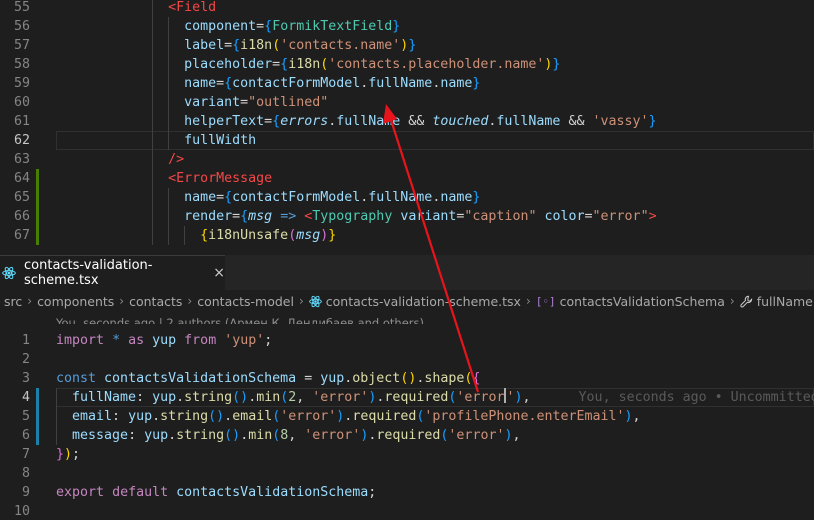  What do you see at coordinates (196, 235) in the screenshot?
I see `code-content: {i18nUnsafe(msg)}` at bounding box center [196, 235].